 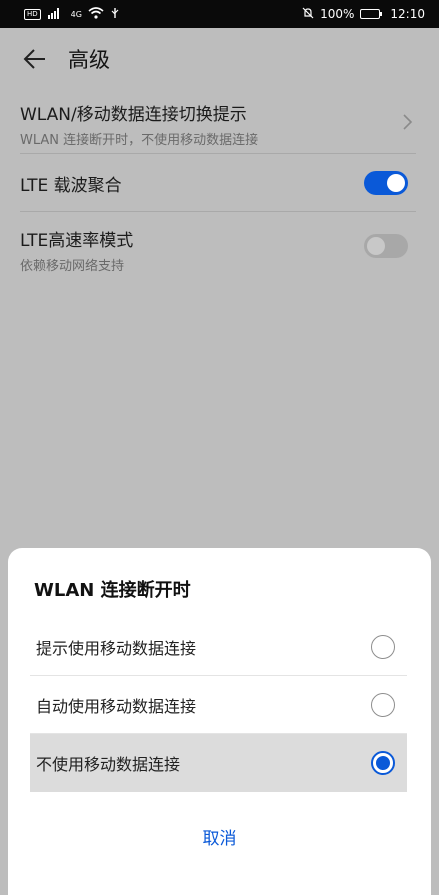 What do you see at coordinates (76, 14) in the screenshot?
I see `signal-type: 4G` at bounding box center [76, 14].